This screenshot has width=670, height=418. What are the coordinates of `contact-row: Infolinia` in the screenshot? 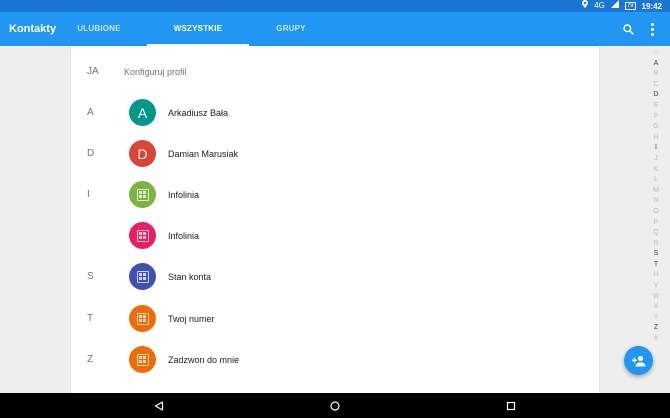 It's located at (335, 236).